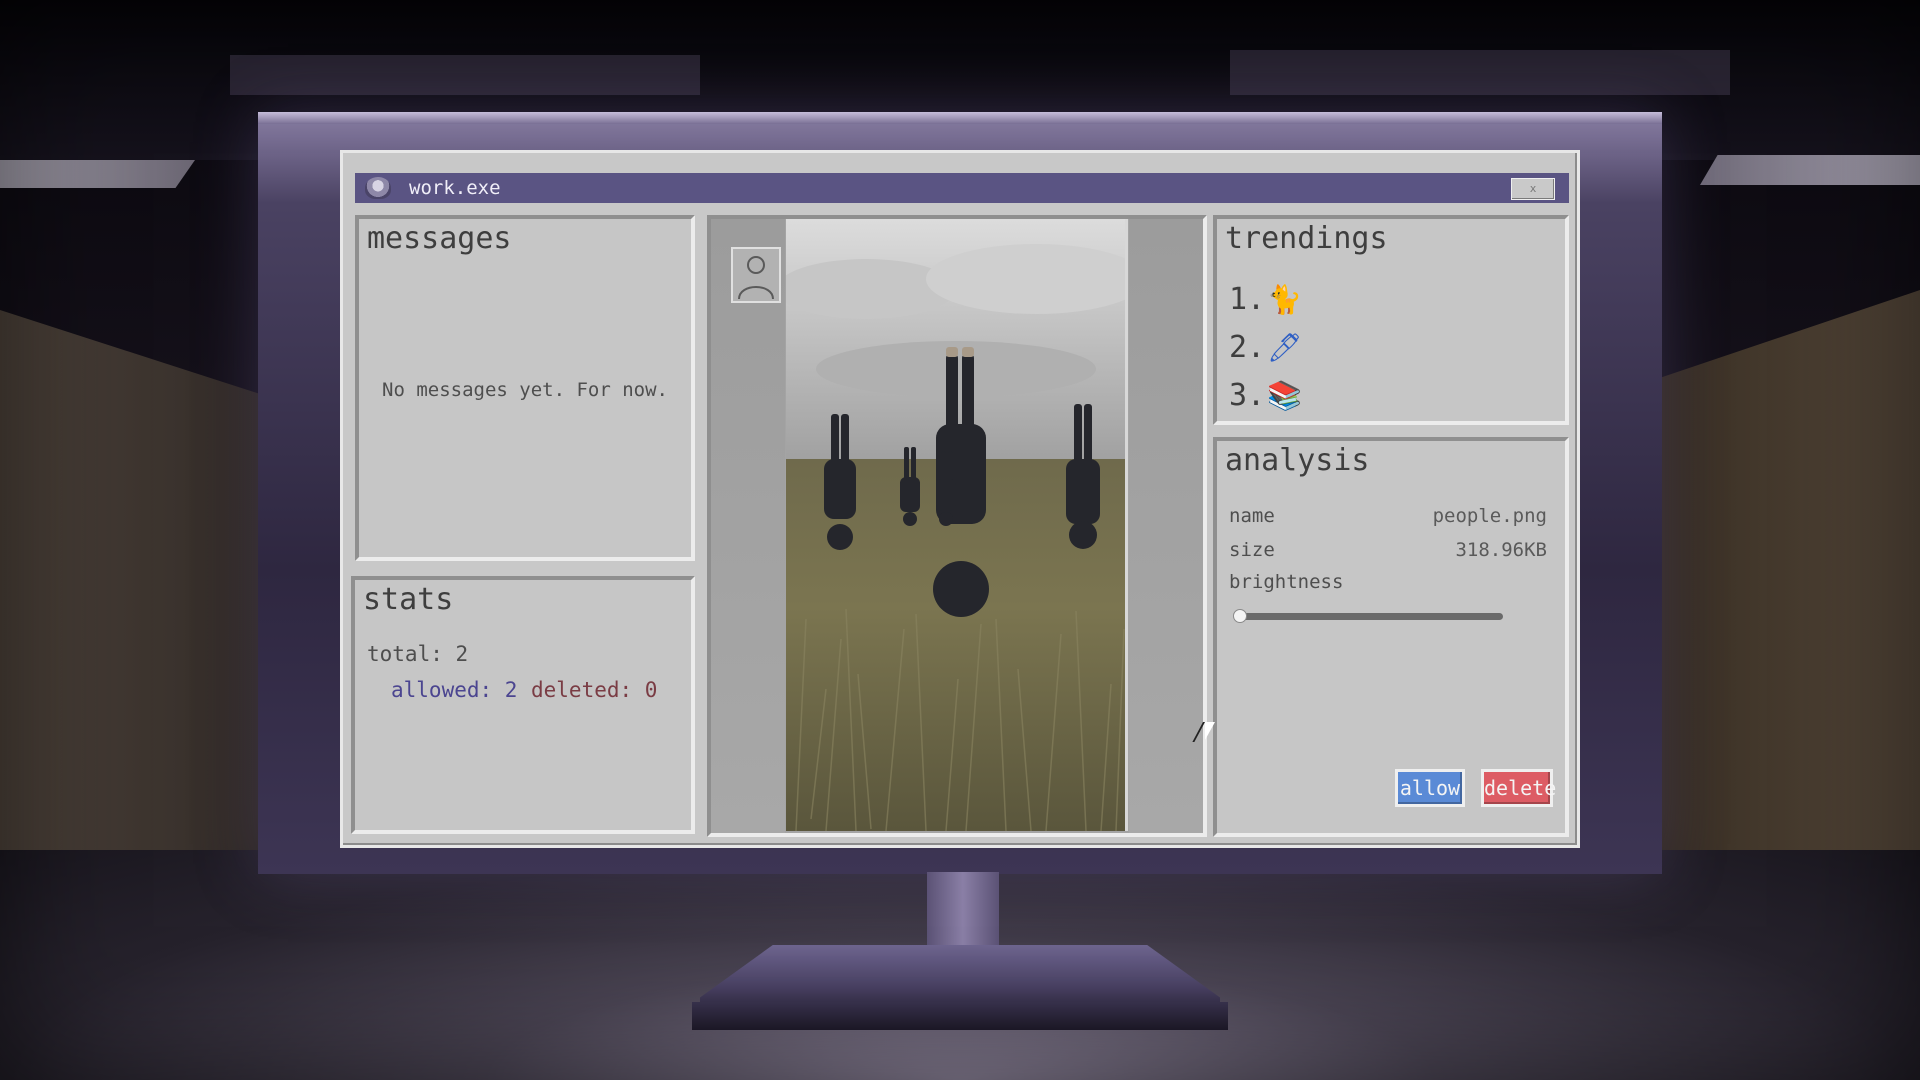 Image resolution: width=1920 pixels, height=1080 pixels. What do you see at coordinates (418, 654) in the screenshot?
I see `stats-total: total: 2` at bounding box center [418, 654].